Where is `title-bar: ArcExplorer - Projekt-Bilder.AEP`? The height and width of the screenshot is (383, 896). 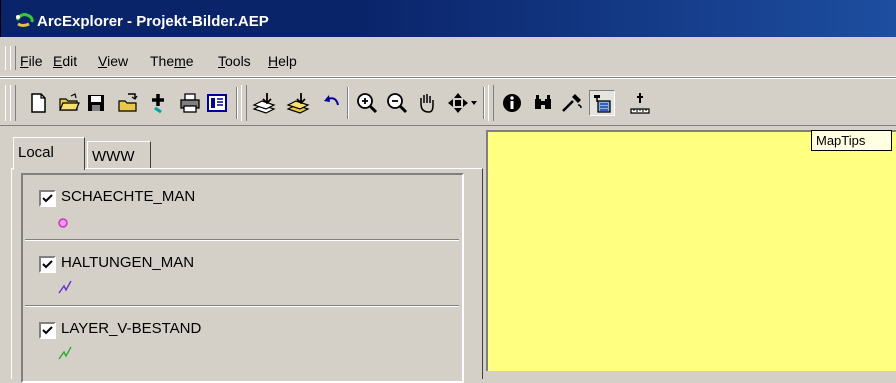
title-bar: ArcExplorer - Projekt-Bilder.AEP is located at coordinates (448, 18).